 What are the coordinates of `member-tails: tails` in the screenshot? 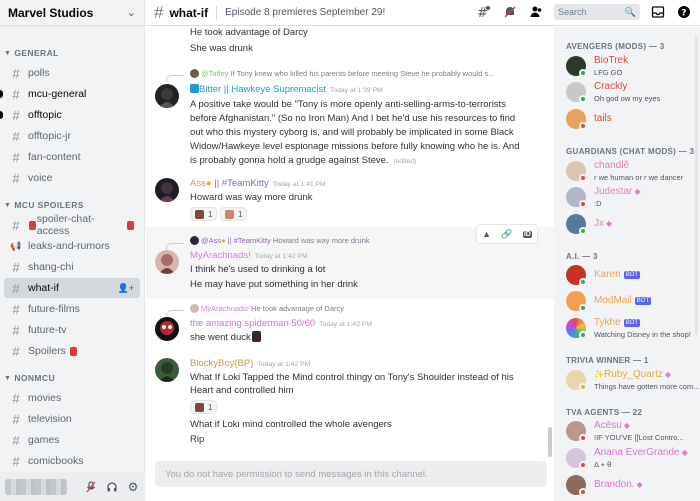 It's located at (631, 119).